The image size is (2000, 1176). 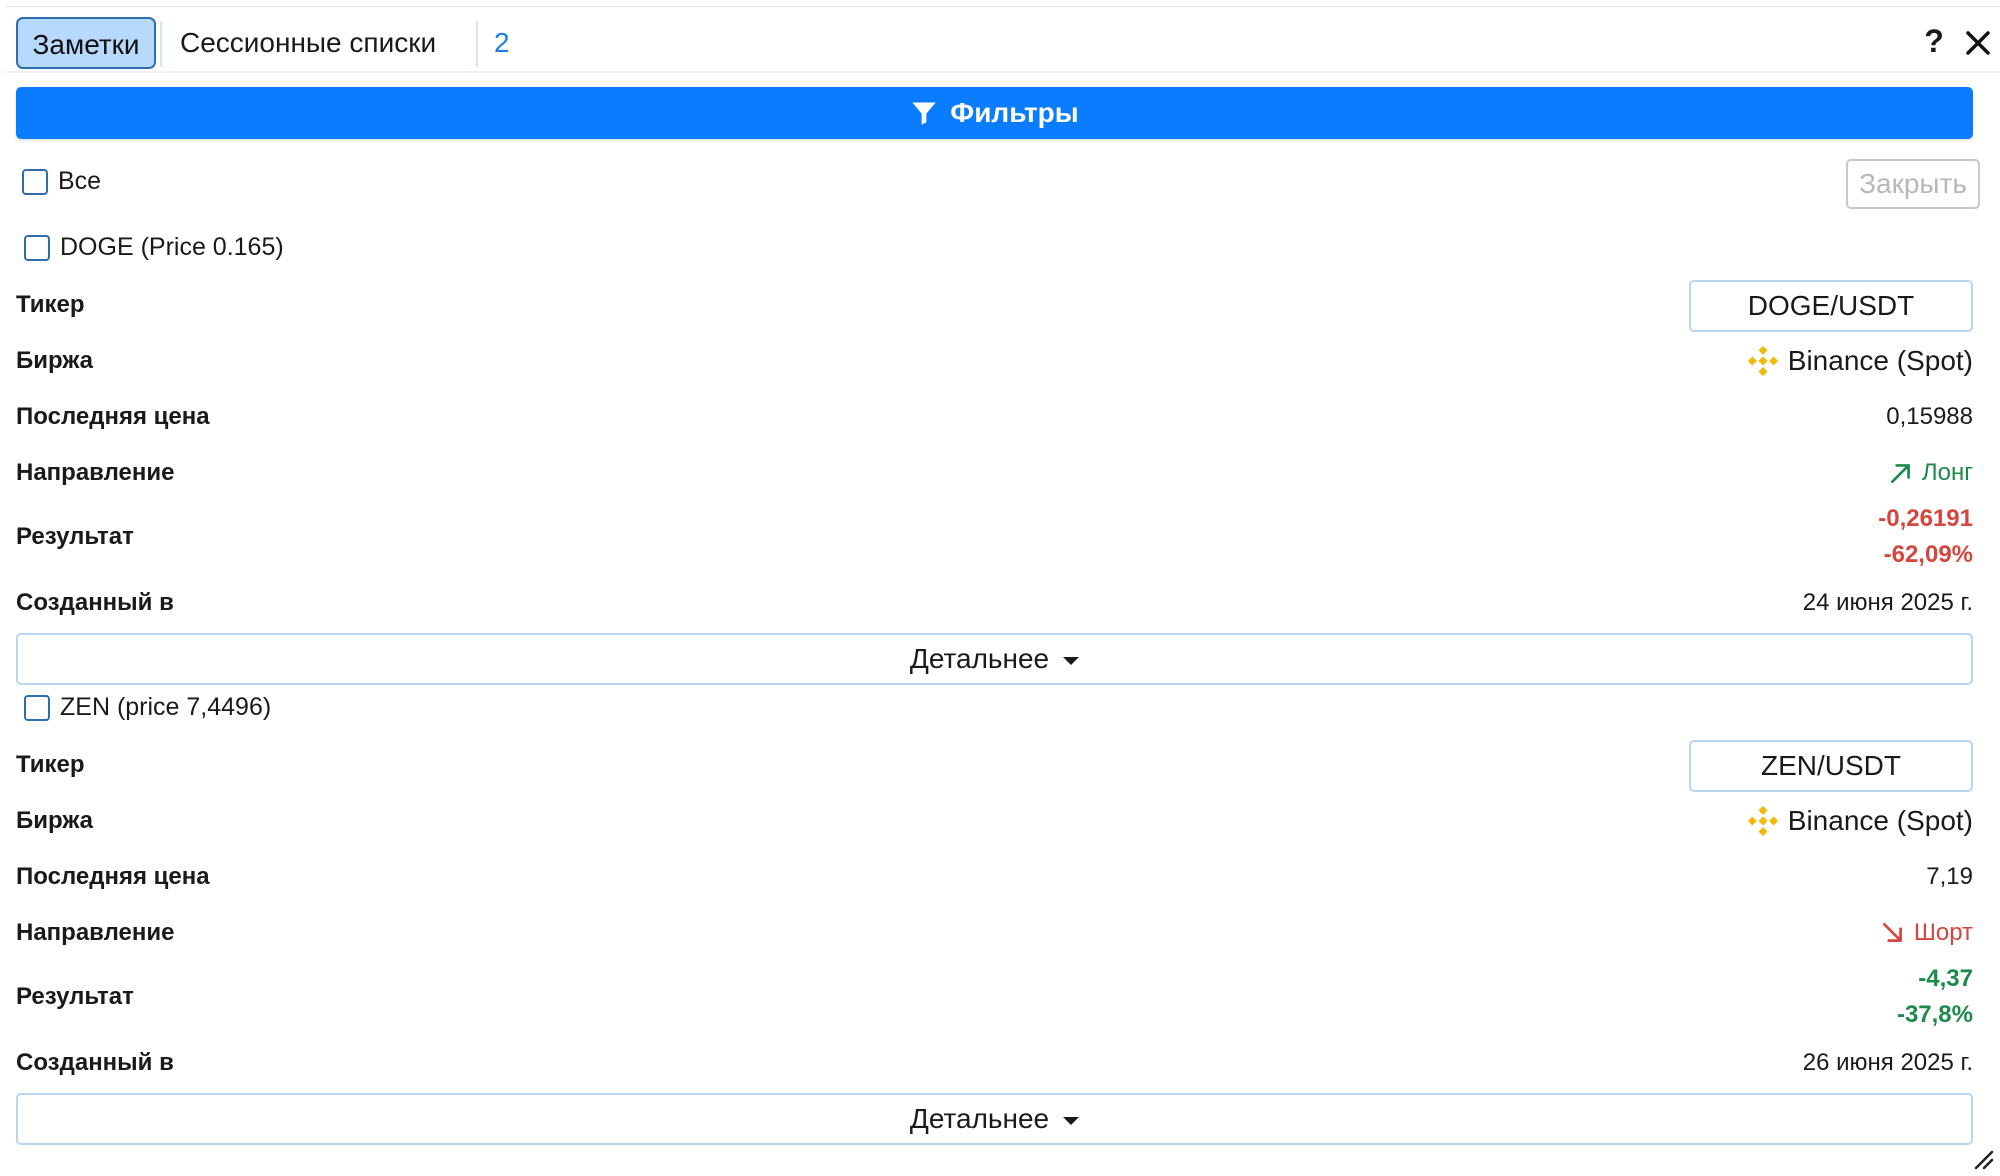 I want to click on result-values: -4,37 -37,8%, so click(x=1935, y=997).